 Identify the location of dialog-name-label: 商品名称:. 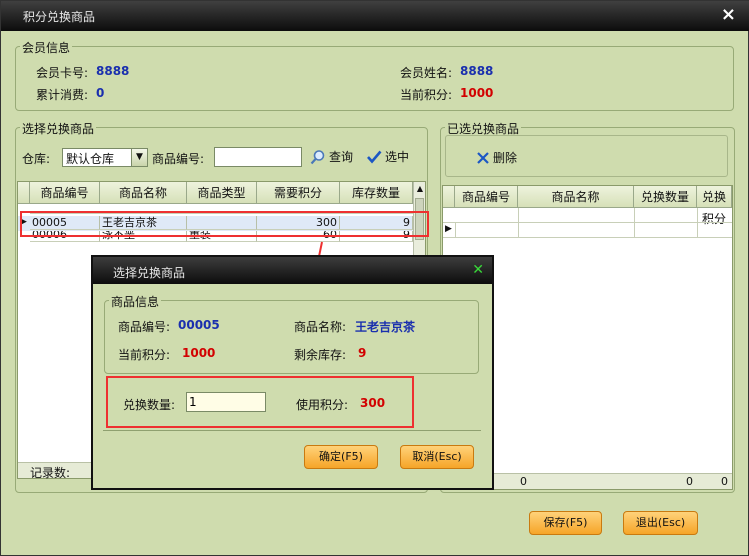
(320, 327).